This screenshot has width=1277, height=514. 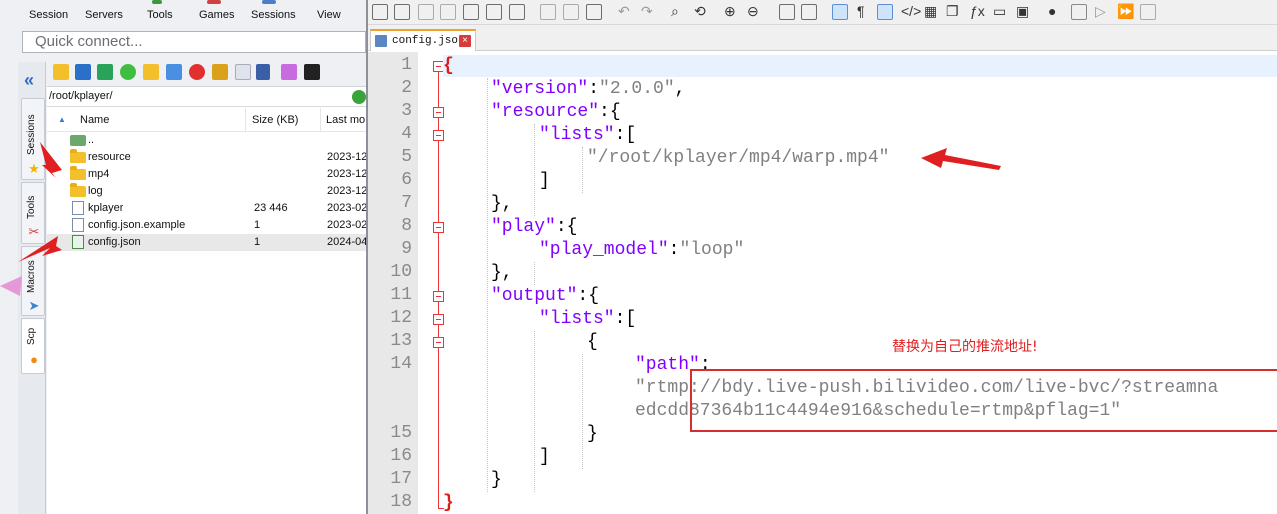 What do you see at coordinates (48, 15) in the screenshot?
I see `menu-session: Session` at bounding box center [48, 15].